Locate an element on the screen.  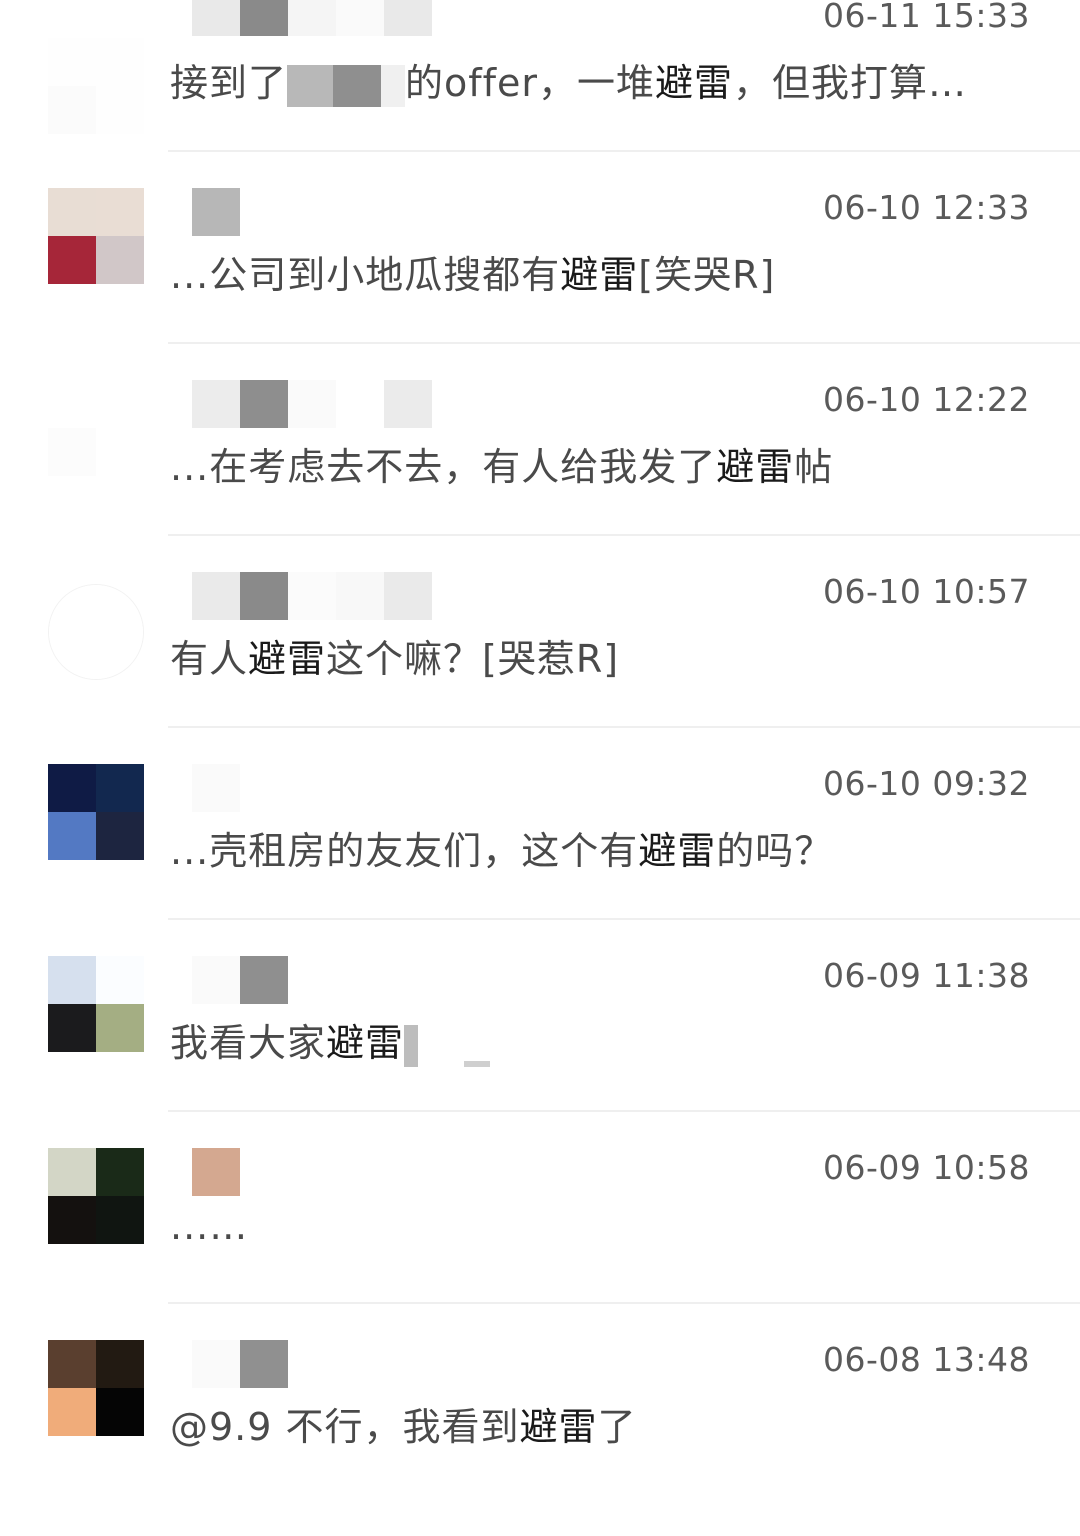
comment-text: ...壳租房的友友们，这个有避雷的吗？ is located at coordinates (501, 847).